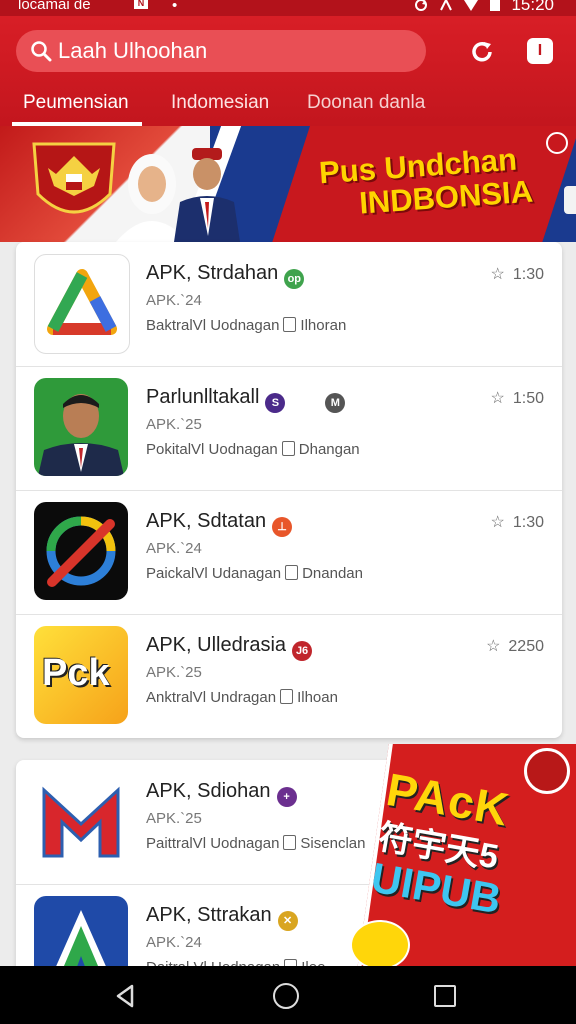 The image size is (576, 1024). I want to click on signal-icon, so click(446, 5).